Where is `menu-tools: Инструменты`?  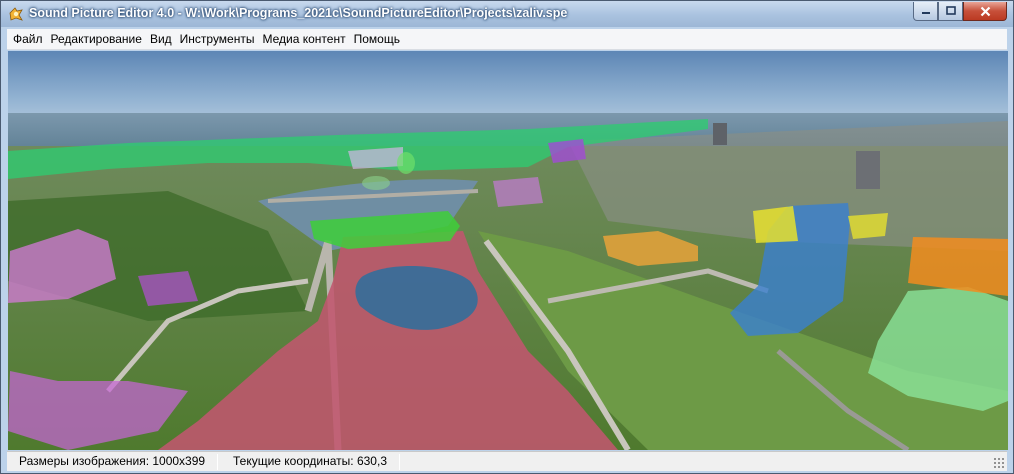
menu-tools: Инструменты is located at coordinates (217, 39).